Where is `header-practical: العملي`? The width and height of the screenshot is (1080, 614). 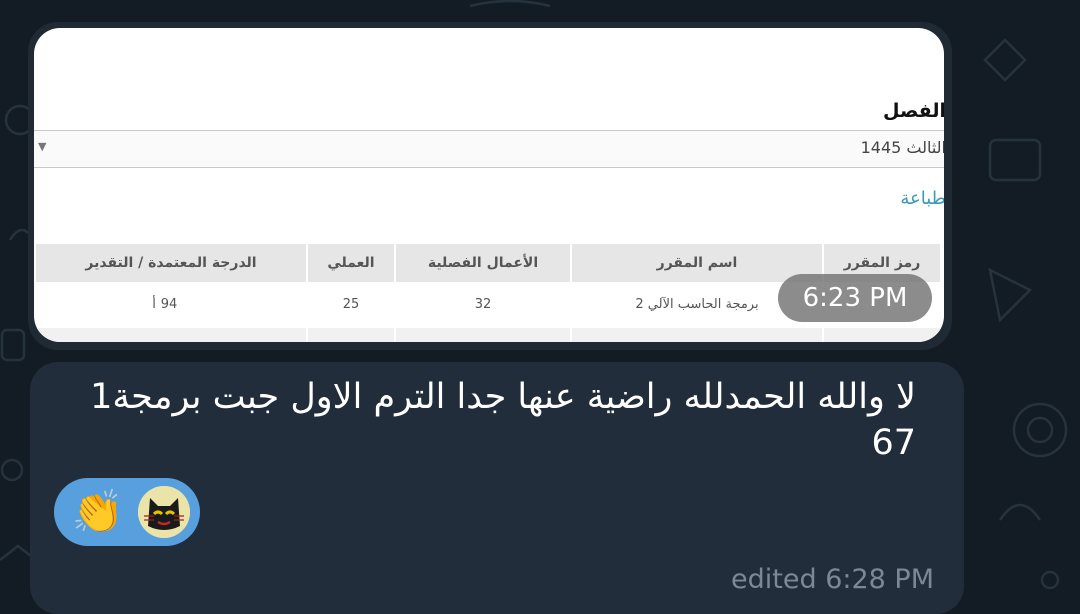
header-practical: العملي is located at coordinates (351, 263).